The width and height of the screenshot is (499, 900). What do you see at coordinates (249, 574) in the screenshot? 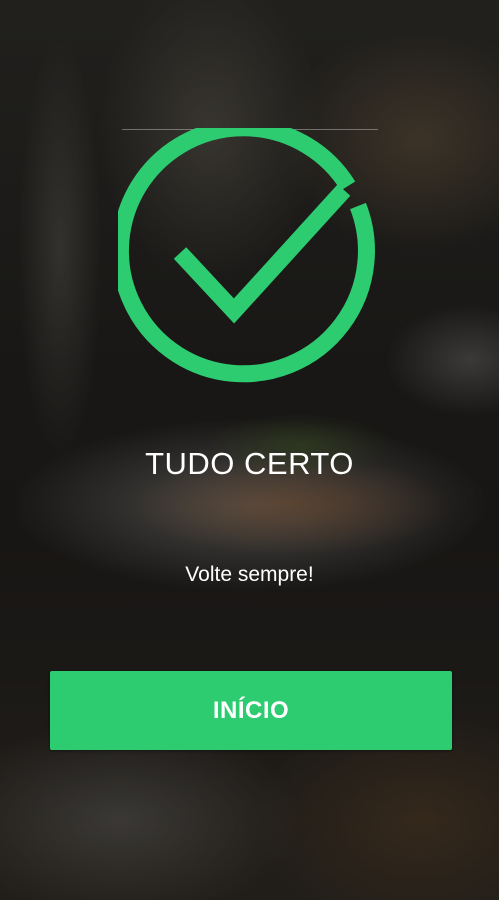
I see `success-message: Volte sempre!` at bounding box center [249, 574].